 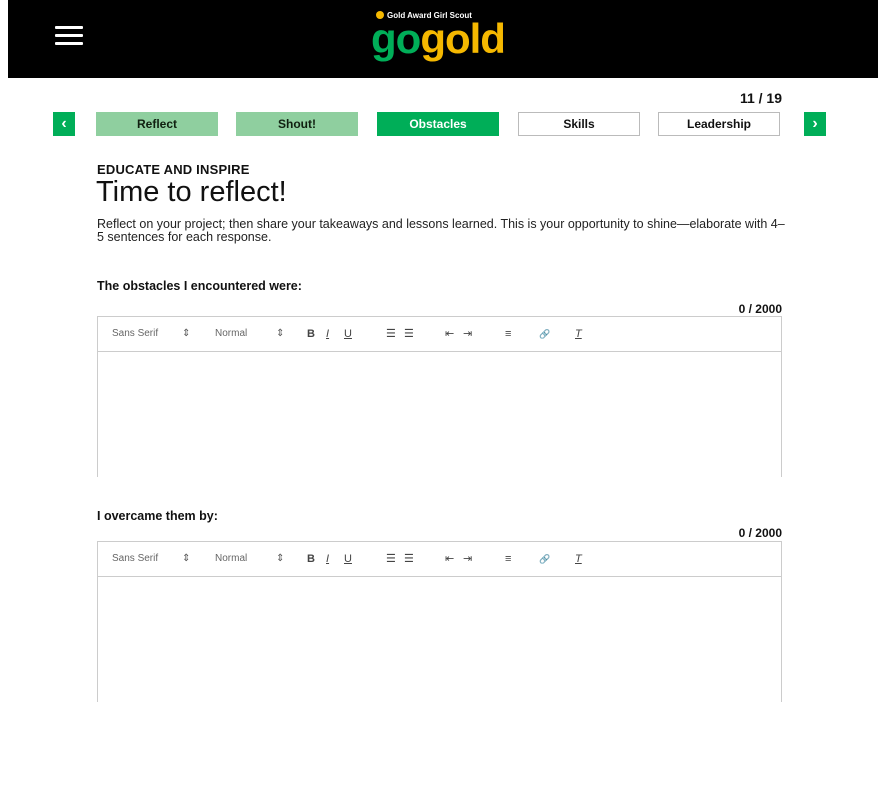 What do you see at coordinates (297, 124) in the screenshot?
I see `tab-shout: Shout!` at bounding box center [297, 124].